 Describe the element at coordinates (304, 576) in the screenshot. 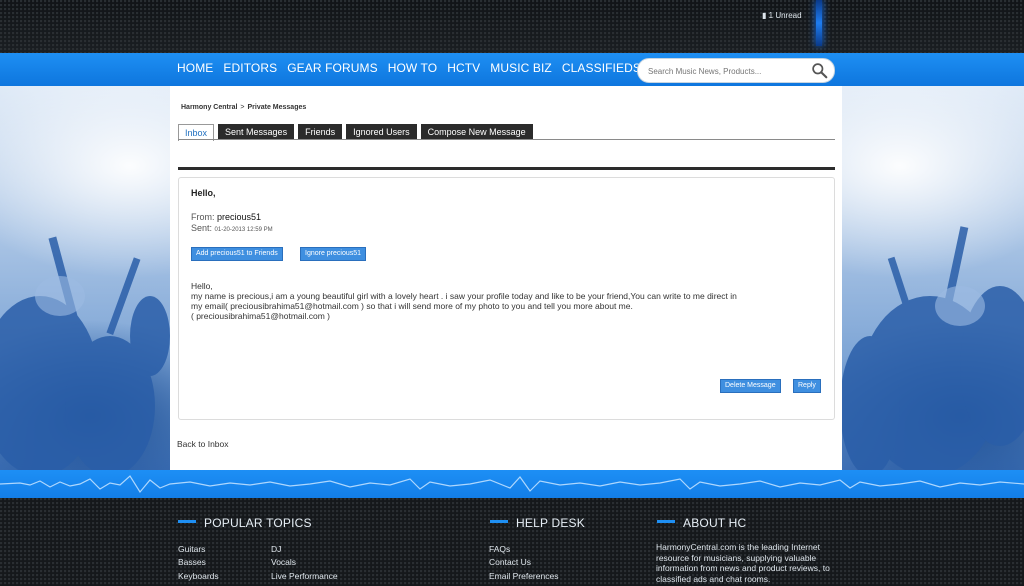

I see `footer-link-live-performance: Live Performance` at that location.